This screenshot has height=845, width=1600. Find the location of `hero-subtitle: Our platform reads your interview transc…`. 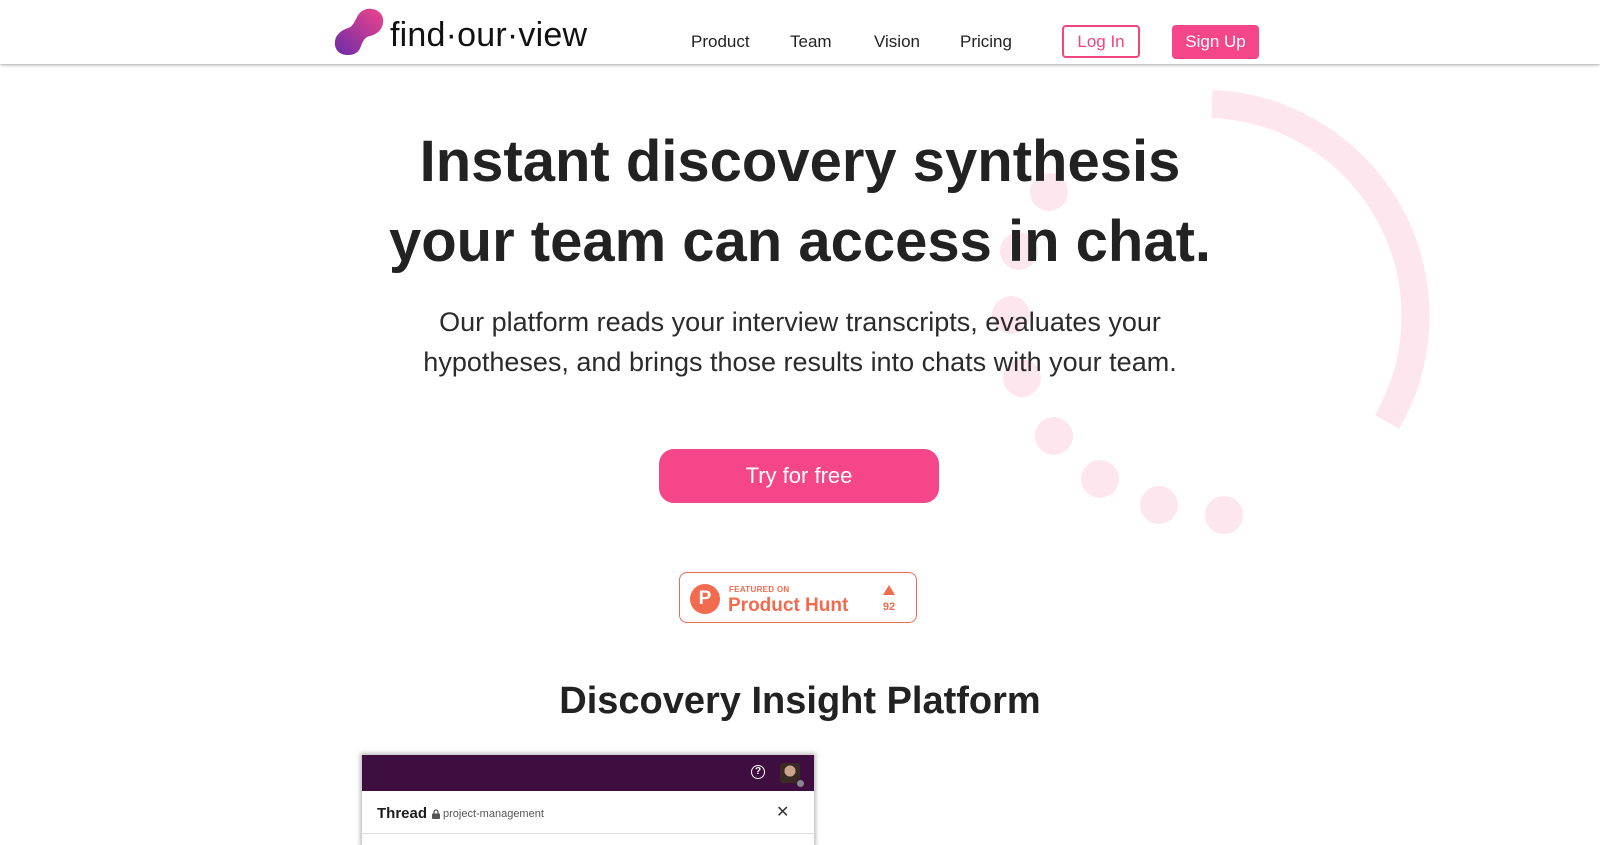

hero-subtitle: Our platform reads your interview transc… is located at coordinates (800, 342).